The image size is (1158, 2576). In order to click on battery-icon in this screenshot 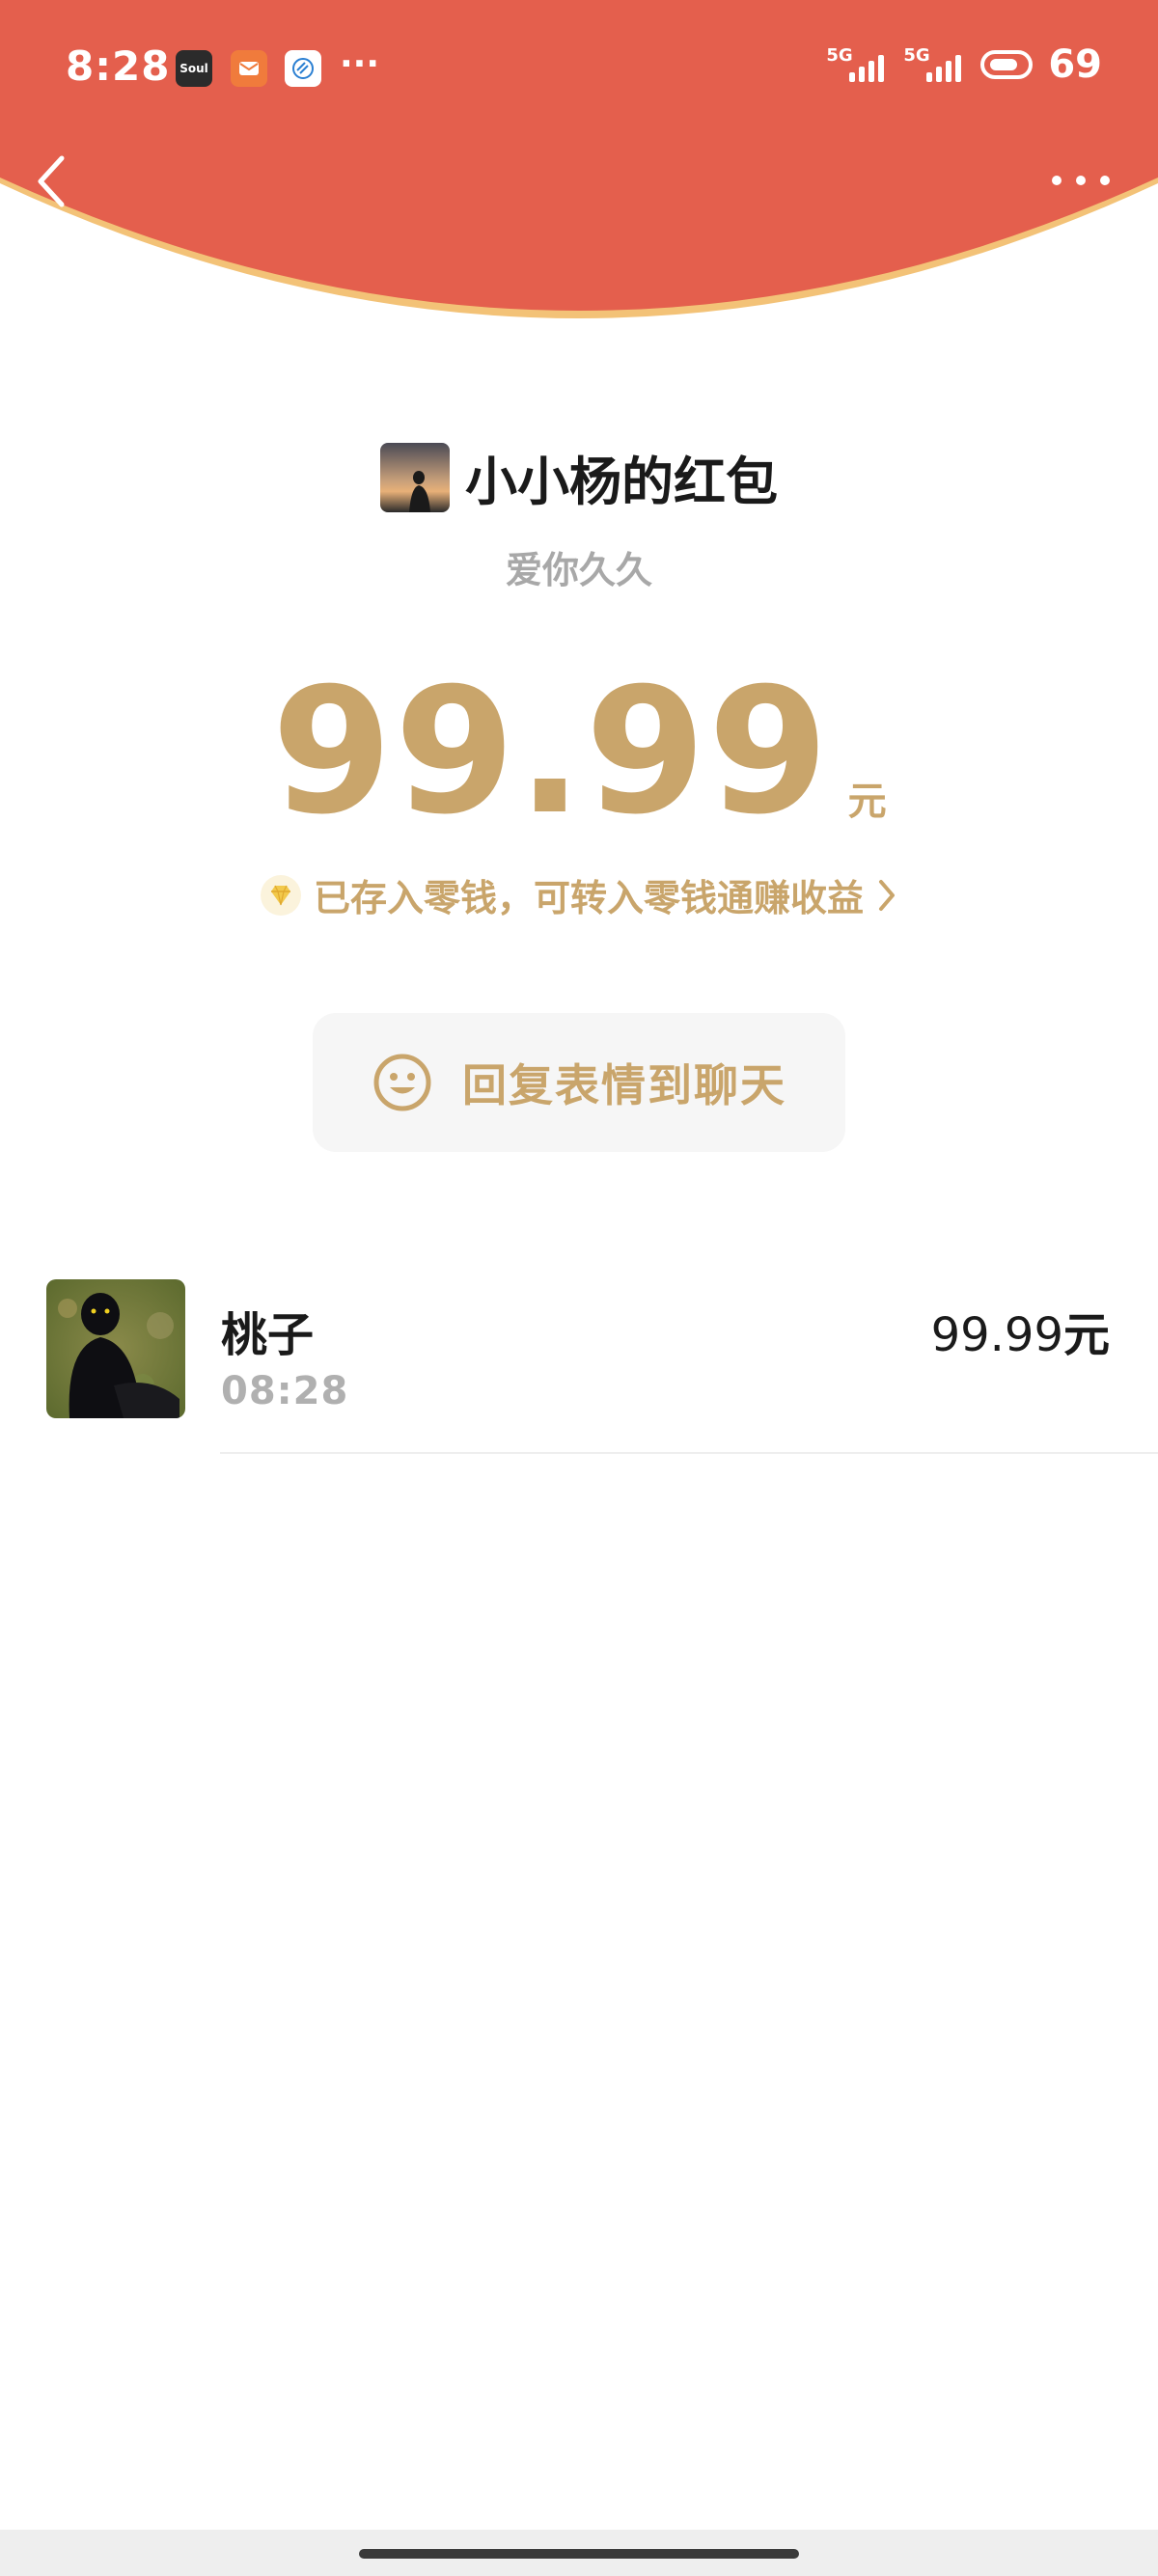, I will do `click(1007, 64)`.